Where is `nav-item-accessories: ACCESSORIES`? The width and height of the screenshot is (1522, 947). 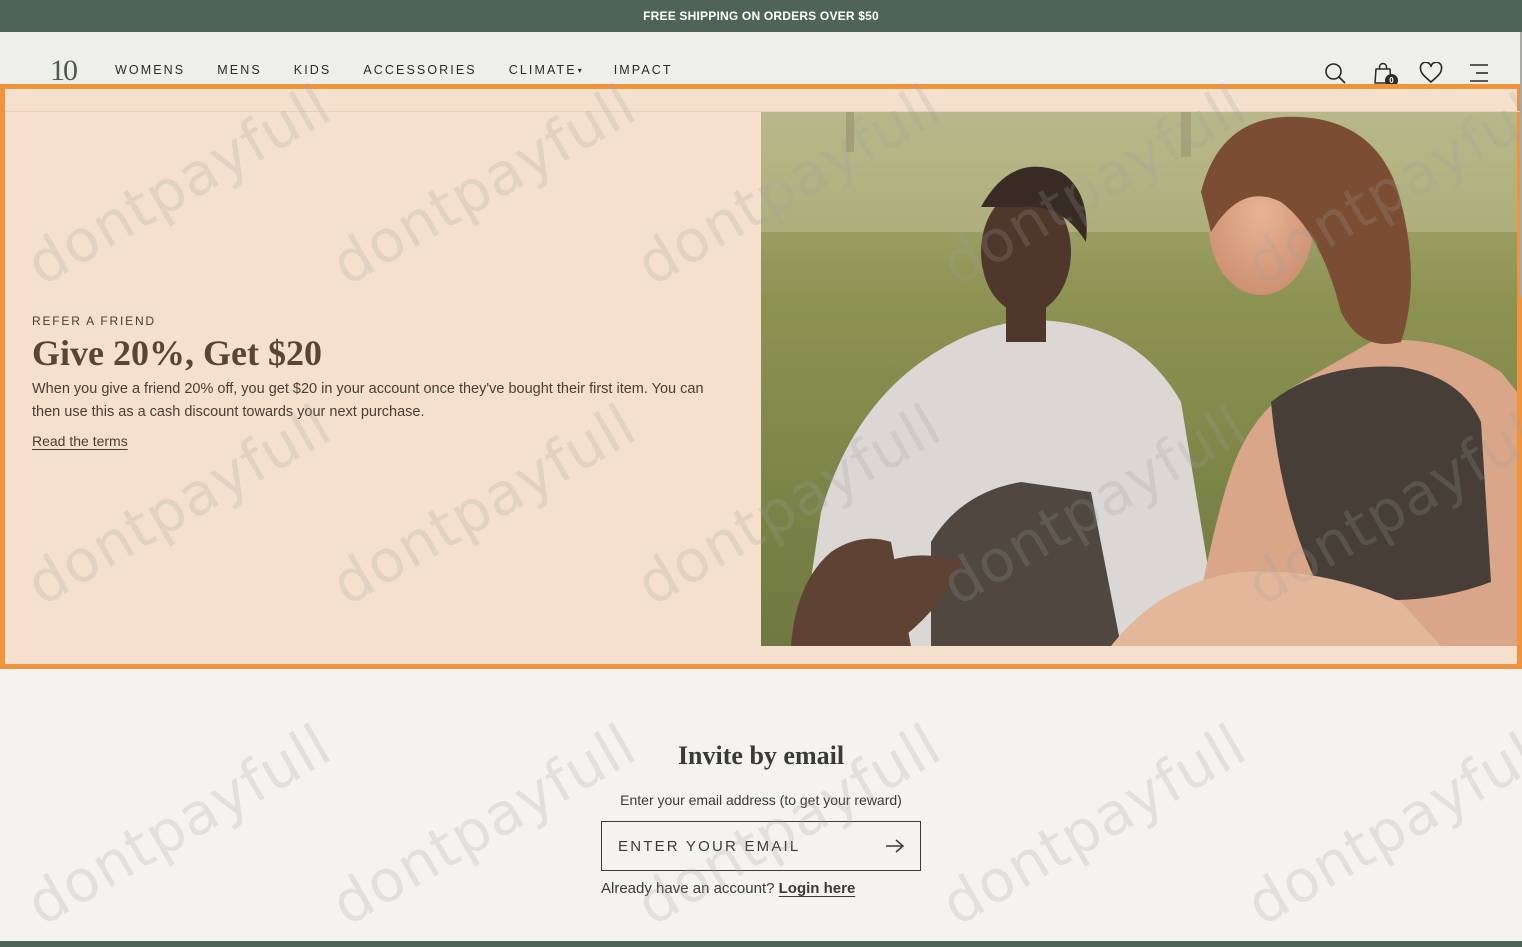
nav-item-accessories: ACCESSORIES is located at coordinates (419, 70).